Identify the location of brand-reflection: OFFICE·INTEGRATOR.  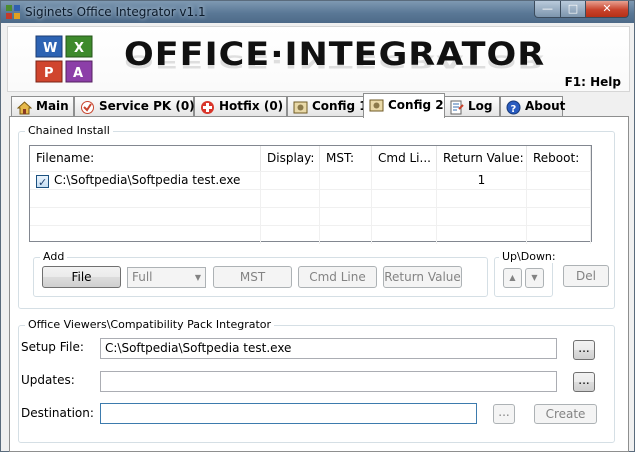
(335, 61).